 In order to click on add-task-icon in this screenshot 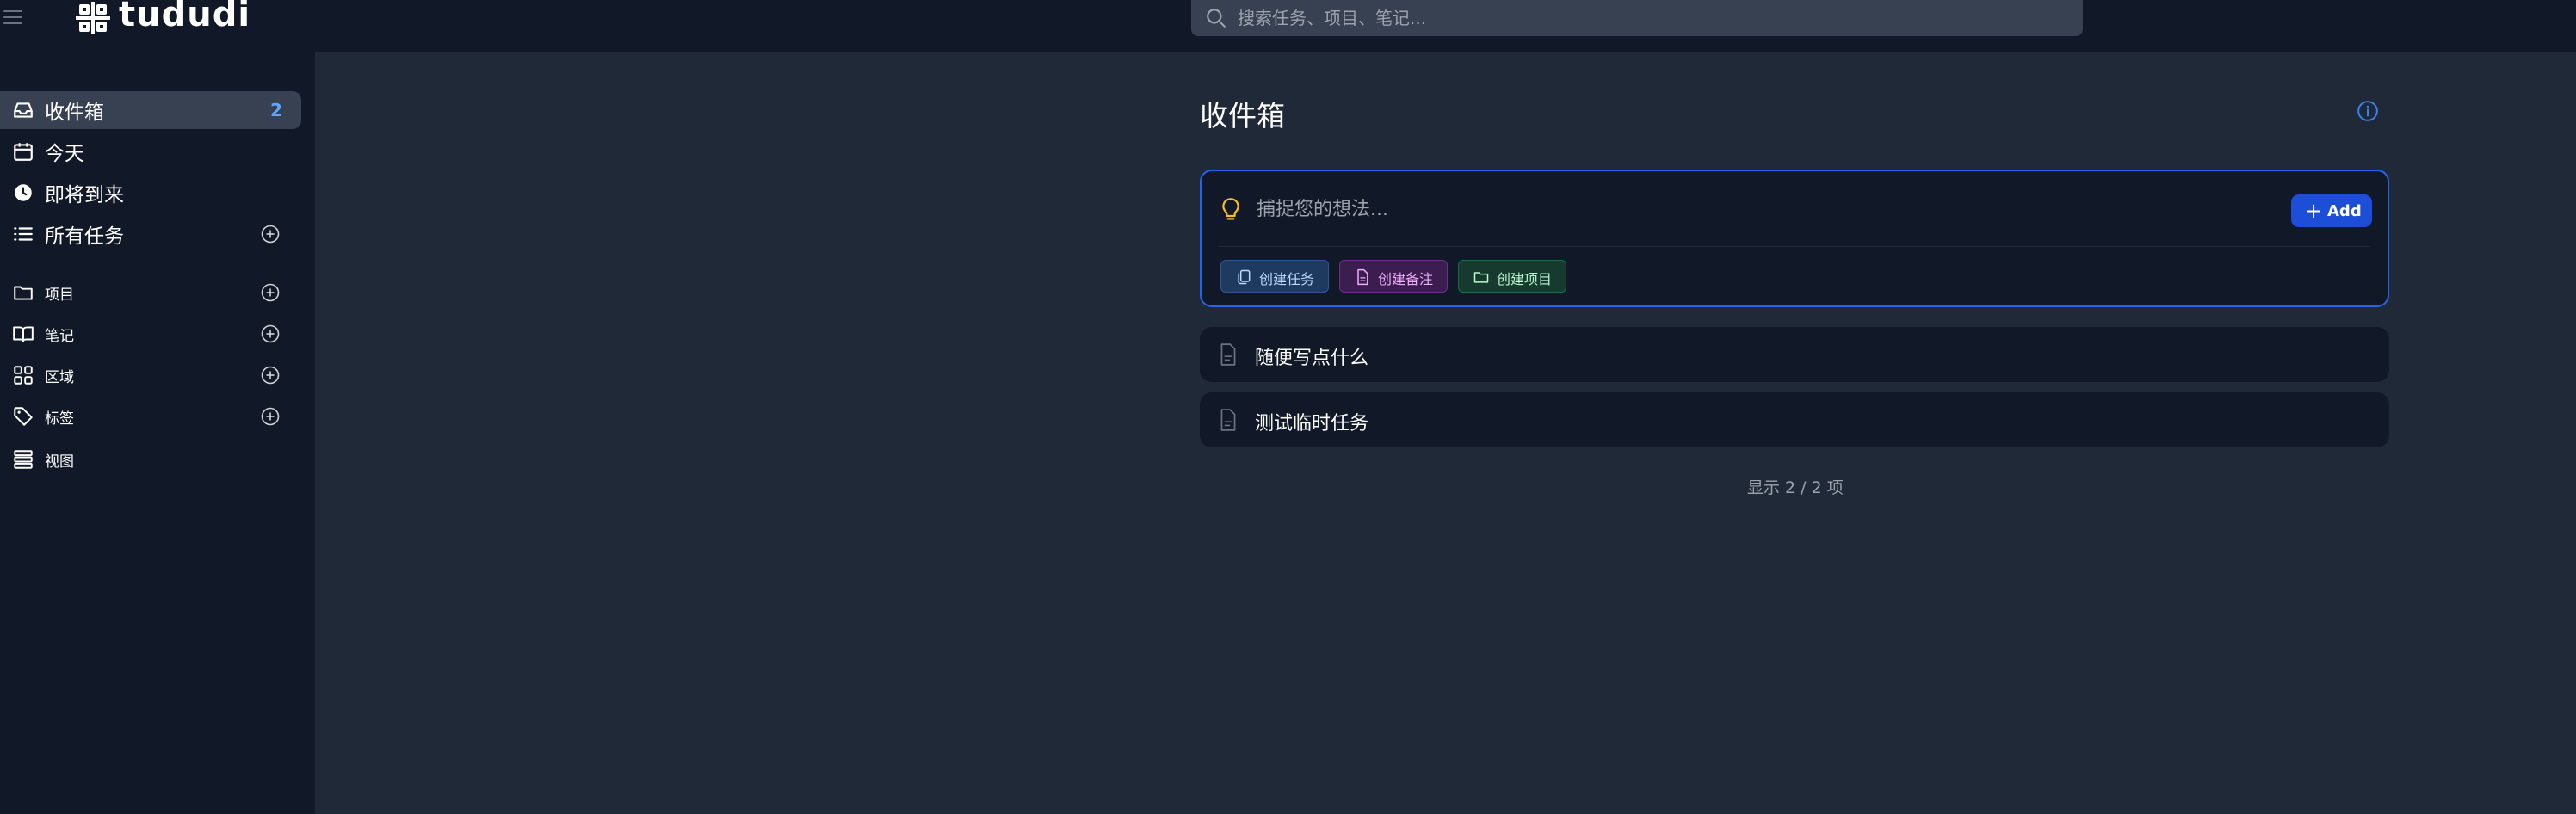, I will do `click(270, 234)`.